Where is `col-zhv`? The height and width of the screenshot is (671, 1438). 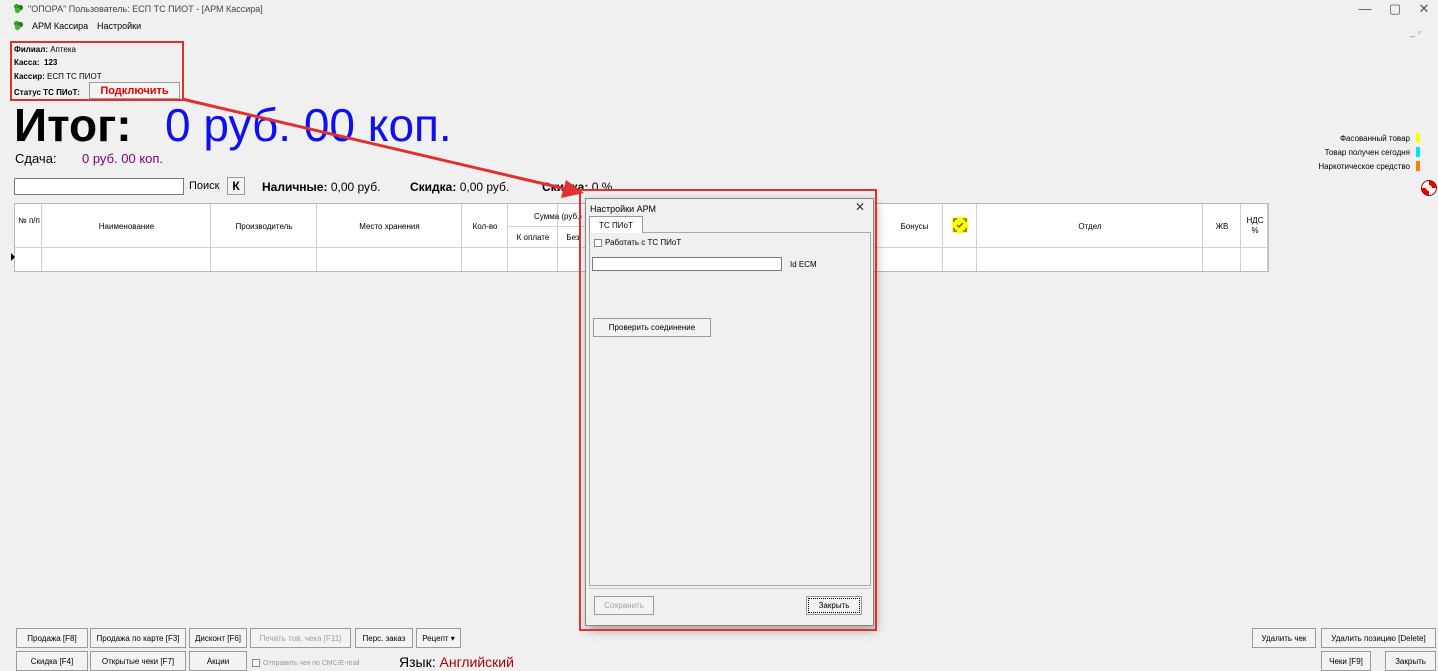 col-zhv is located at coordinates (1222, 237).